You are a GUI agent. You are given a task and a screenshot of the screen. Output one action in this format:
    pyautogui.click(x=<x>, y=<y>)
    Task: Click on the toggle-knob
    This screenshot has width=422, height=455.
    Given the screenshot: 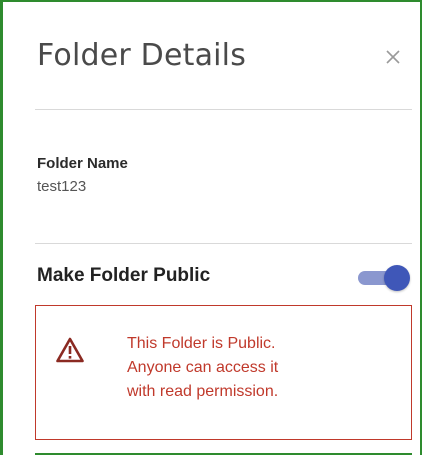 What is the action you would take?
    pyautogui.click(x=397, y=278)
    